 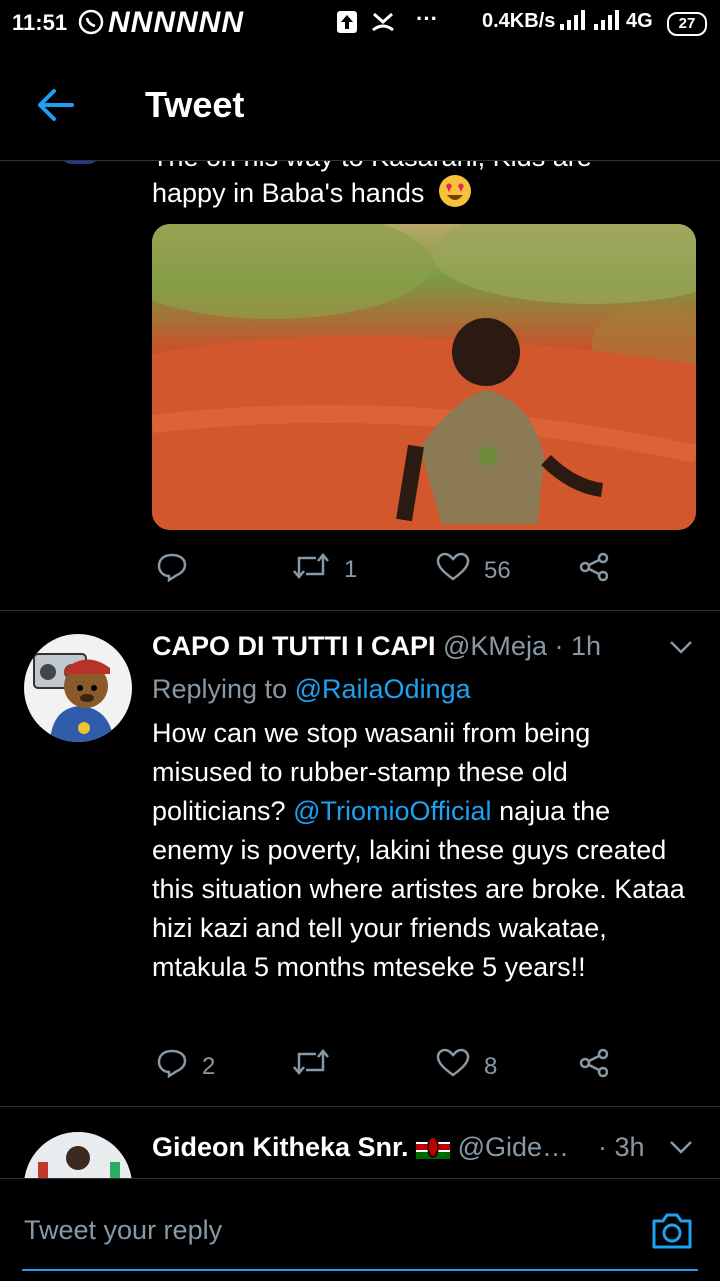 I want to click on battery-icon: 27, so click(x=687, y=24).